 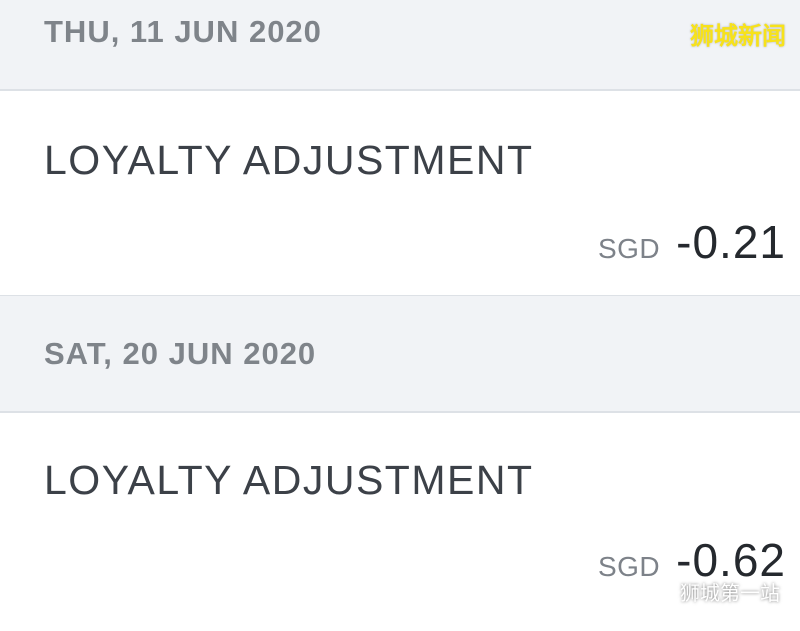 What do you see at coordinates (400, 45) in the screenshot?
I see `date-header: THU, 11 JUN 2020` at bounding box center [400, 45].